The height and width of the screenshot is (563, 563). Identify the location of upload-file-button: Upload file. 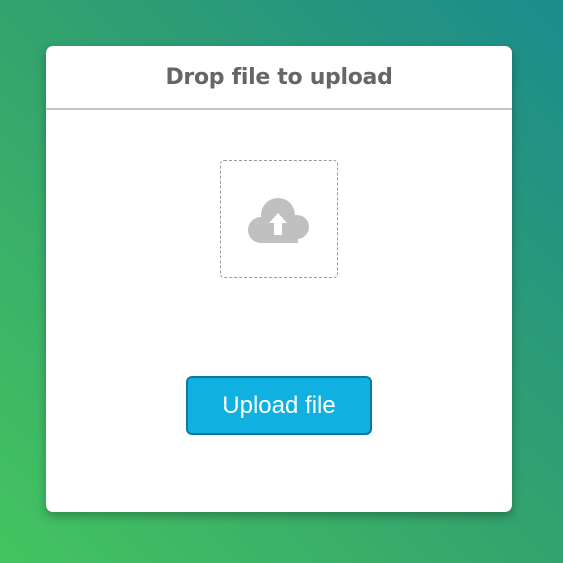
(279, 405).